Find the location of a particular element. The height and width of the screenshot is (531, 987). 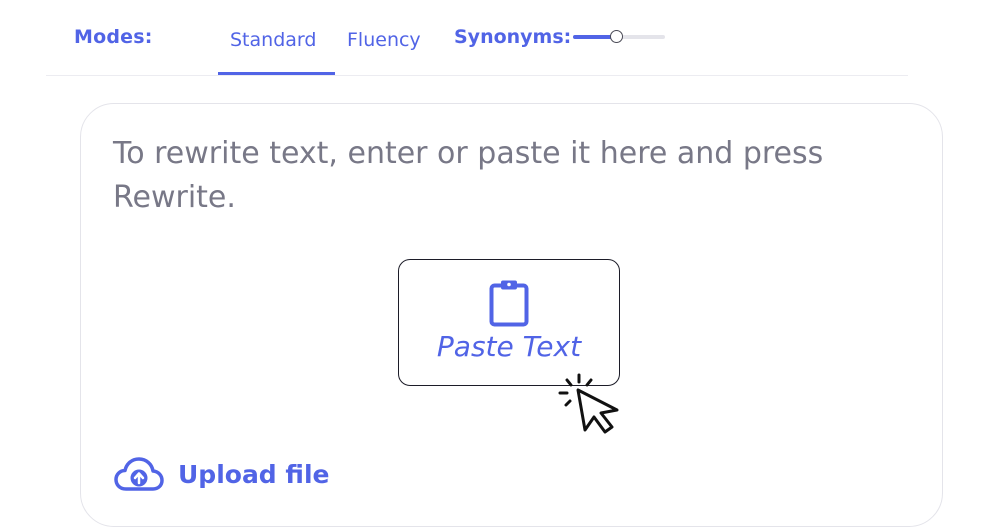

slider-thumb is located at coordinates (617, 36).